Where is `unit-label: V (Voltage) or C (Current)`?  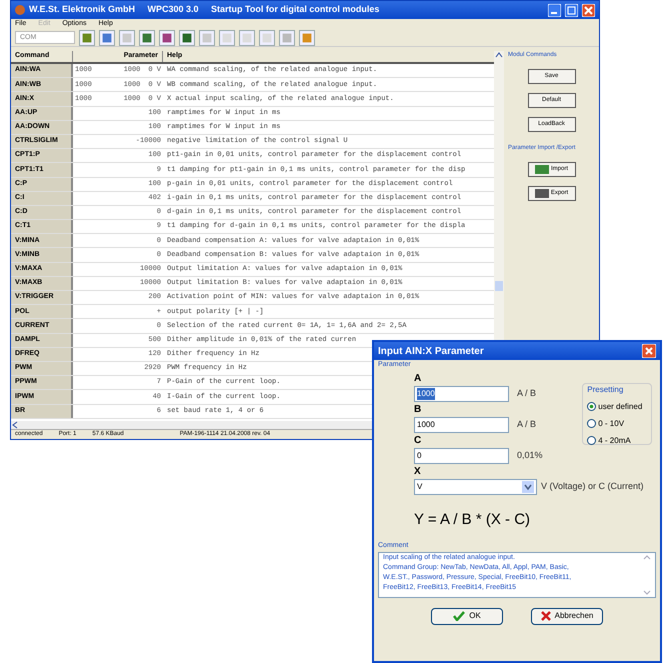 unit-label: V (Voltage) or C (Current) is located at coordinates (592, 486).